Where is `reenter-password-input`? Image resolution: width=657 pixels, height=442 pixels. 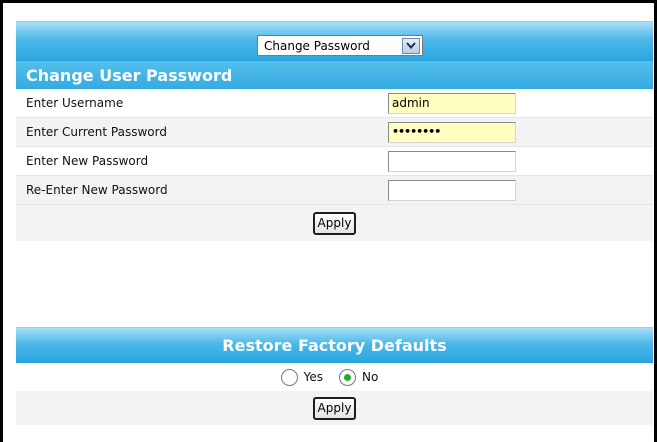 reenter-password-input is located at coordinates (452, 190).